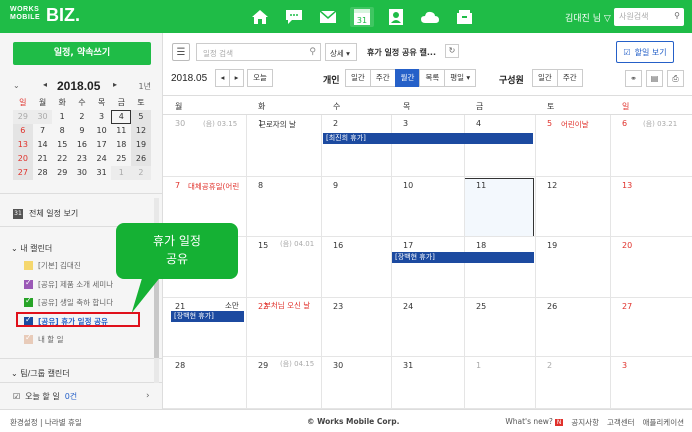 Image resolution: width=692 pixels, height=432 pixels. I want to click on employee-search-input: 사원검색 ⚲, so click(649, 17).